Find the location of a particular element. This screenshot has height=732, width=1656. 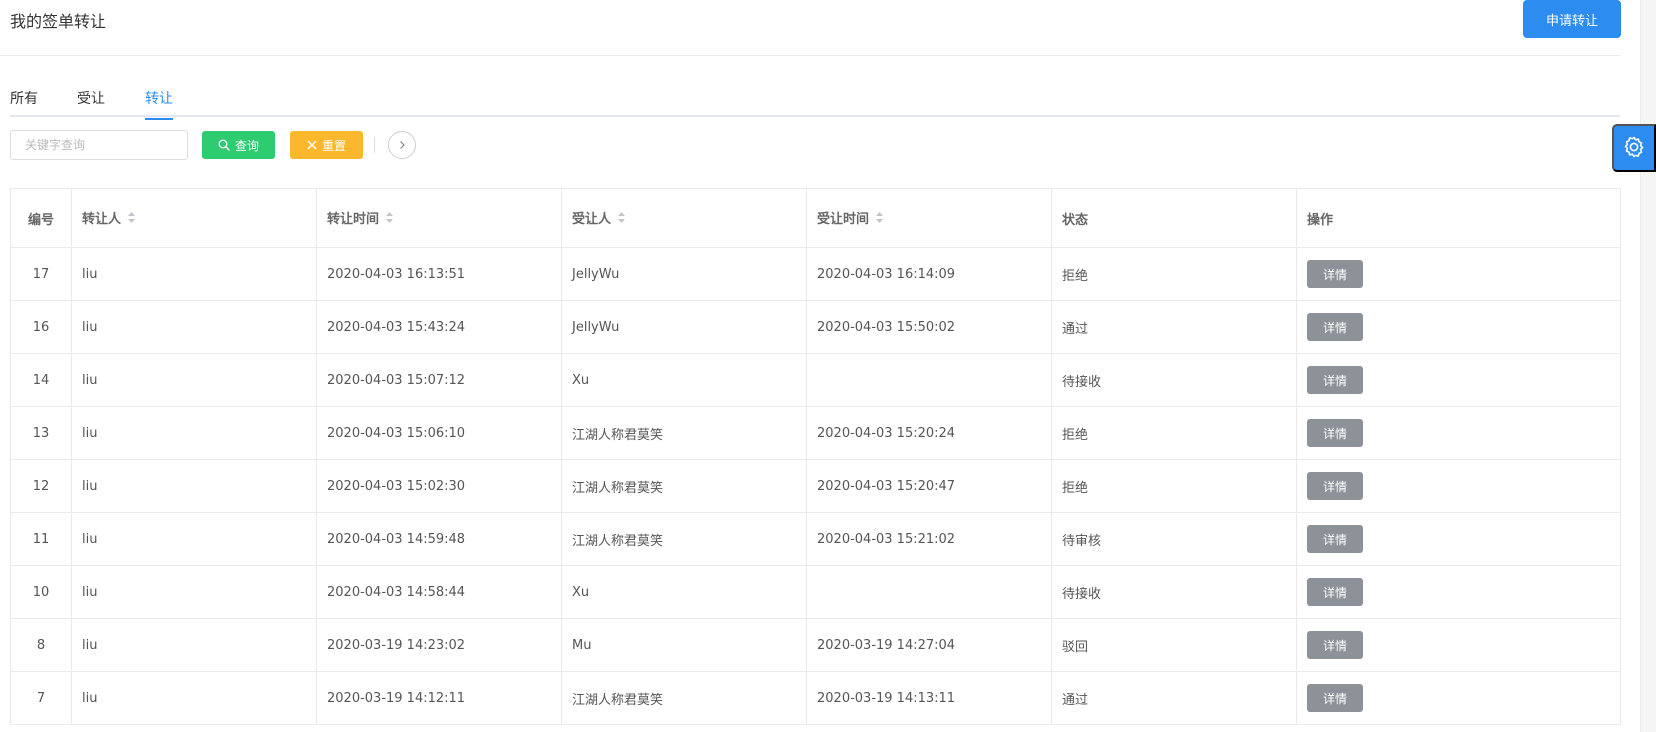

tab-bar: 所有 受让 转让 is located at coordinates (815, 102).